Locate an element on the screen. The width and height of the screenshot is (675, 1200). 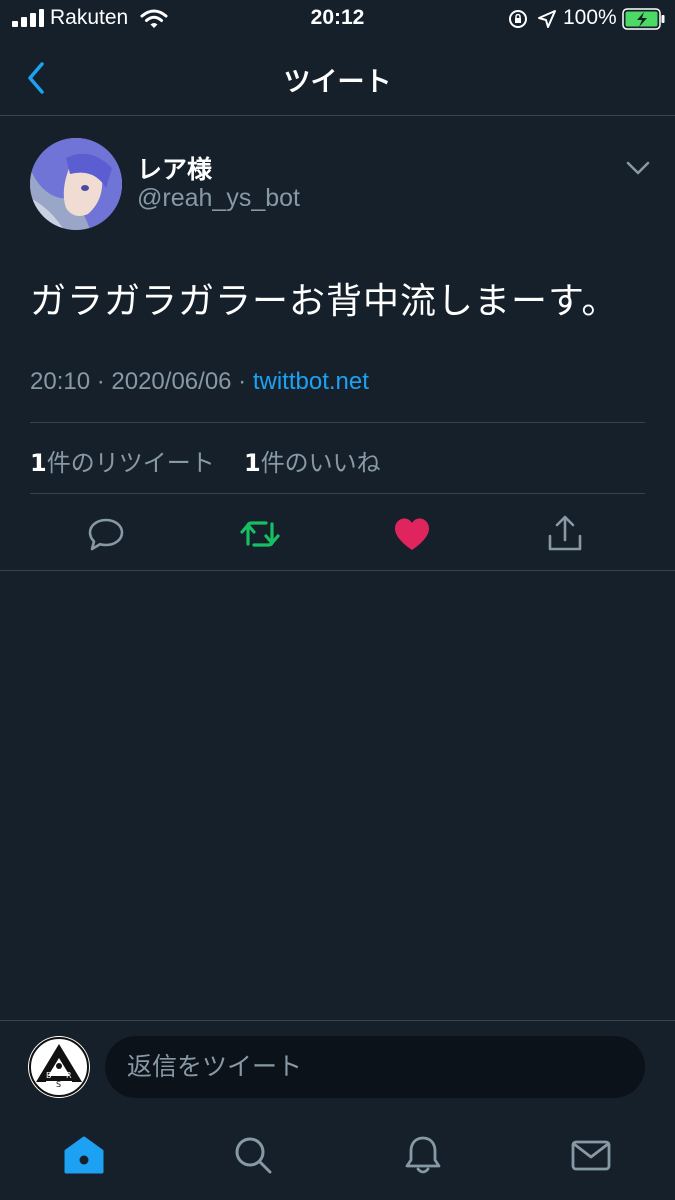
logo-letter-r: R is located at coordinates (69, 1075).